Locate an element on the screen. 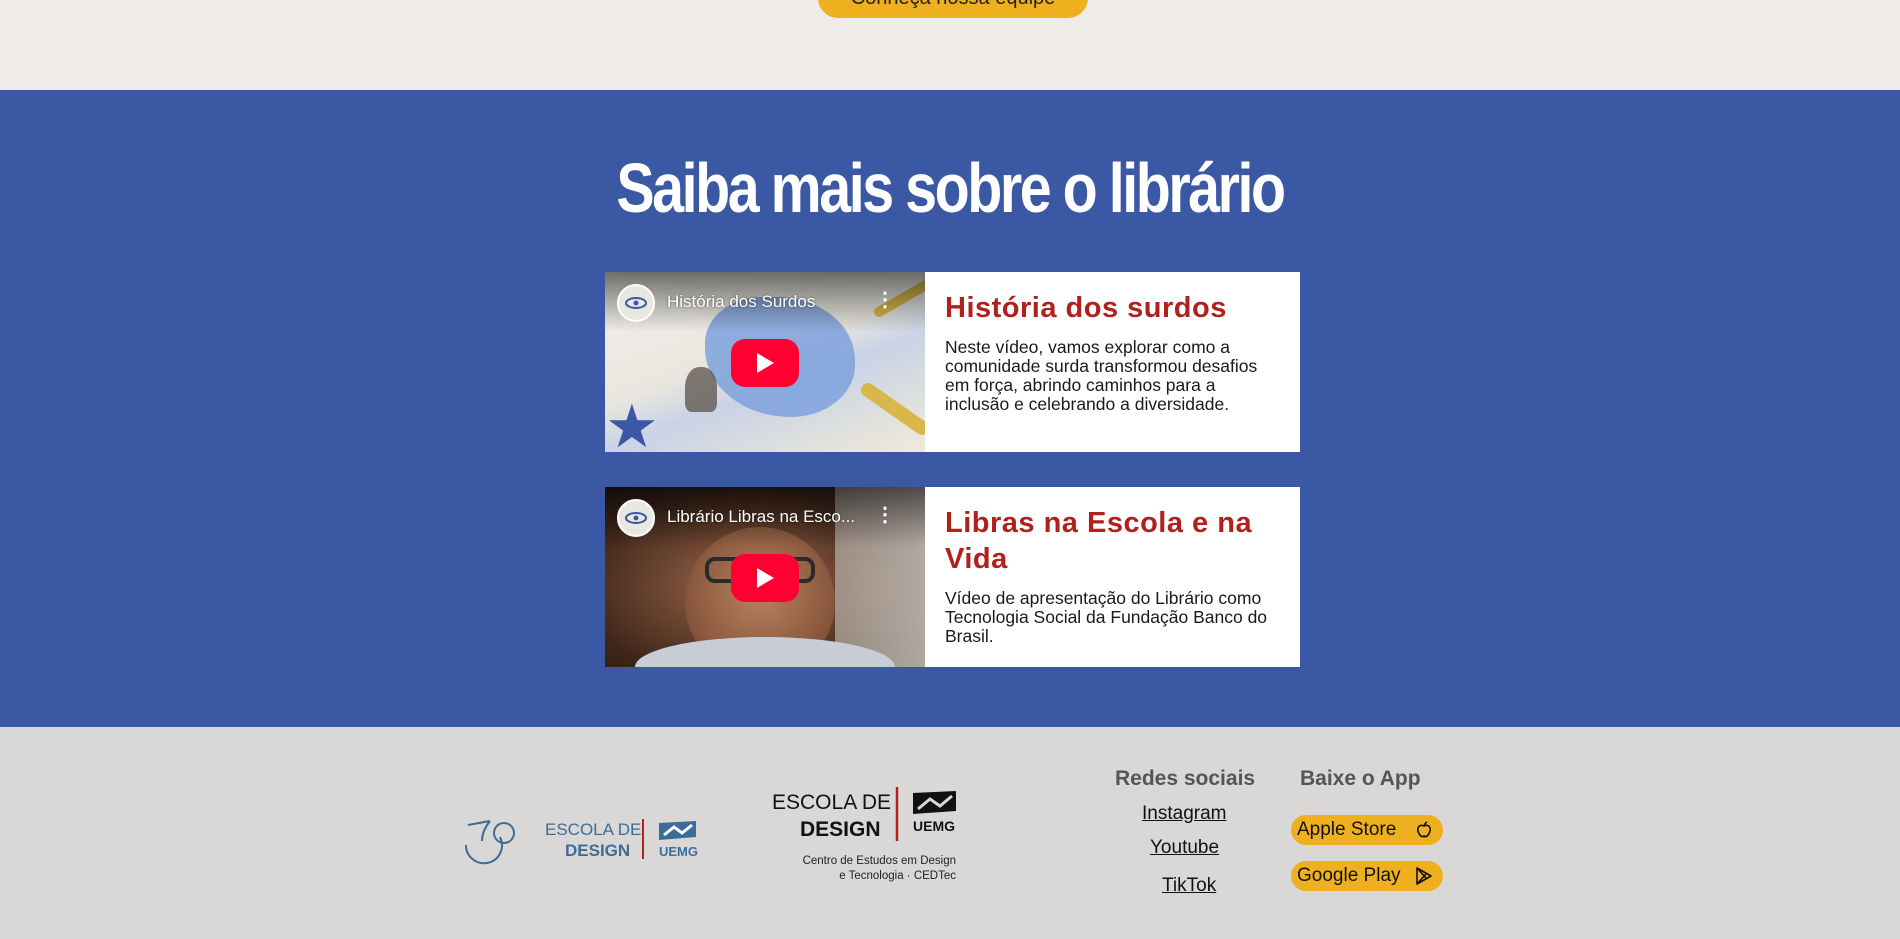 The height and width of the screenshot is (939, 1900). logo2-line1: ESCOLA DE is located at coordinates (831, 802).